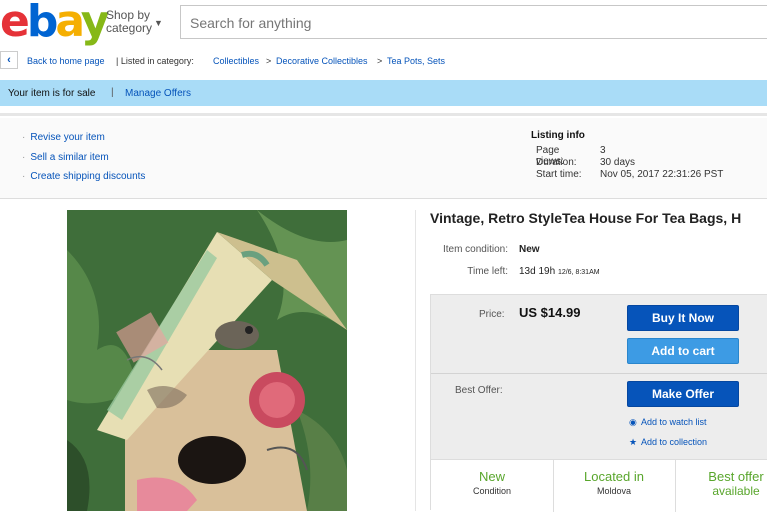 The image size is (767, 512). Describe the element at coordinates (158, 23) in the screenshot. I see `chevron-down-icon: ▼` at that location.